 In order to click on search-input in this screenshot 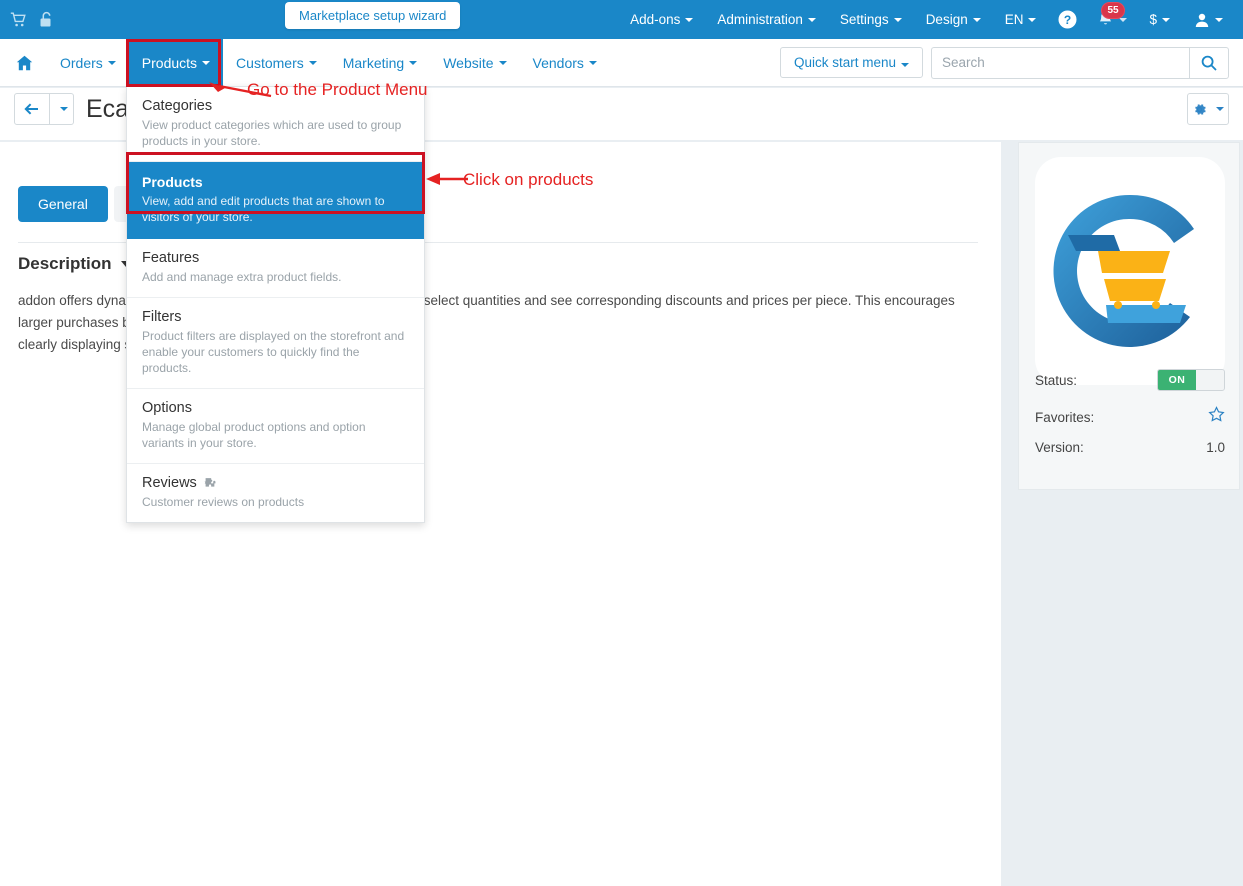, I will do `click(1060, 62)`.